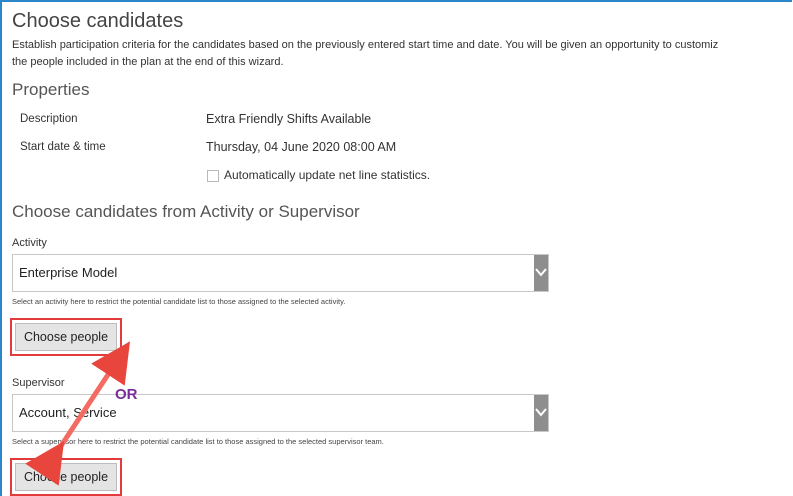 The height and width of the screenshot is (496, 793). What do you see at coordinates (78, 413) in the screenshot?
I see `annotation-arrow` at bounding box center [78, 413].